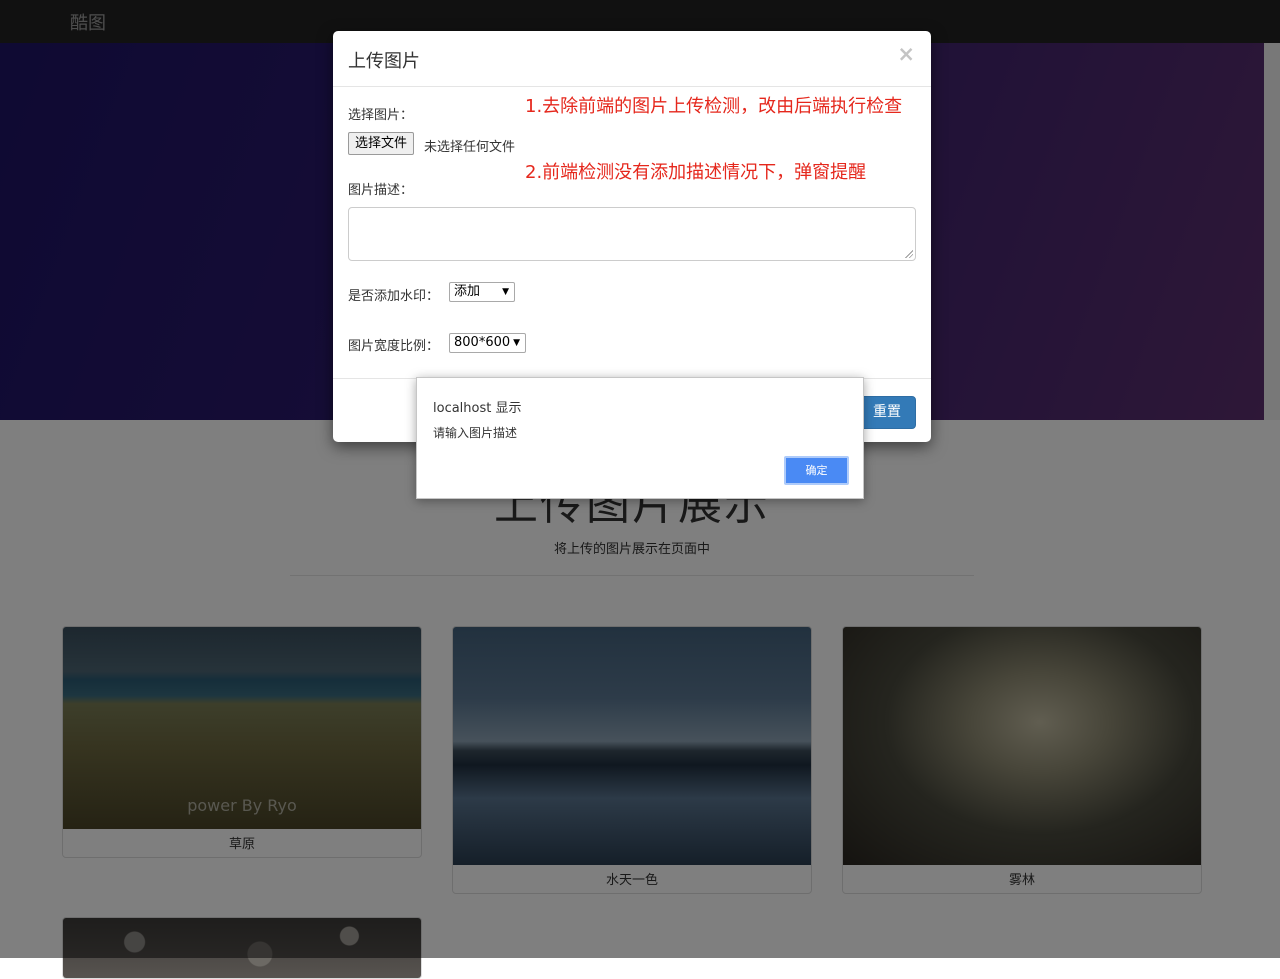 The height and width of the screenshot is (979, 1280). I want to click on ratio-select-value: 800*600, so click(482, 342).